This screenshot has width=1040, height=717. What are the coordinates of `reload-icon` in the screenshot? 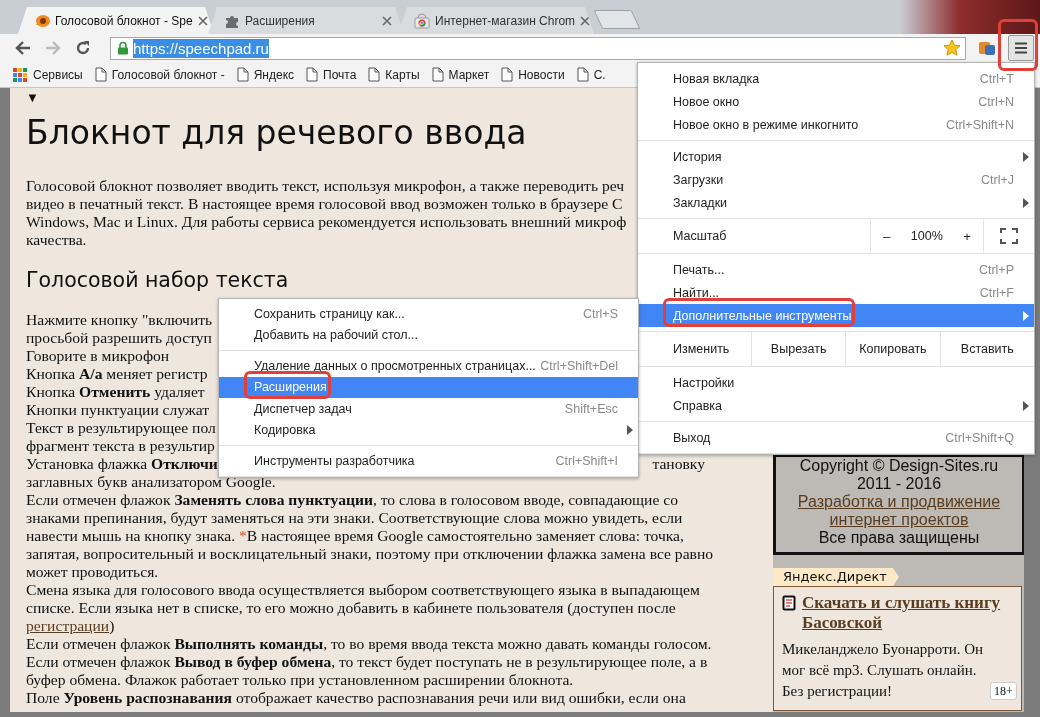 It's located at (83, 48).